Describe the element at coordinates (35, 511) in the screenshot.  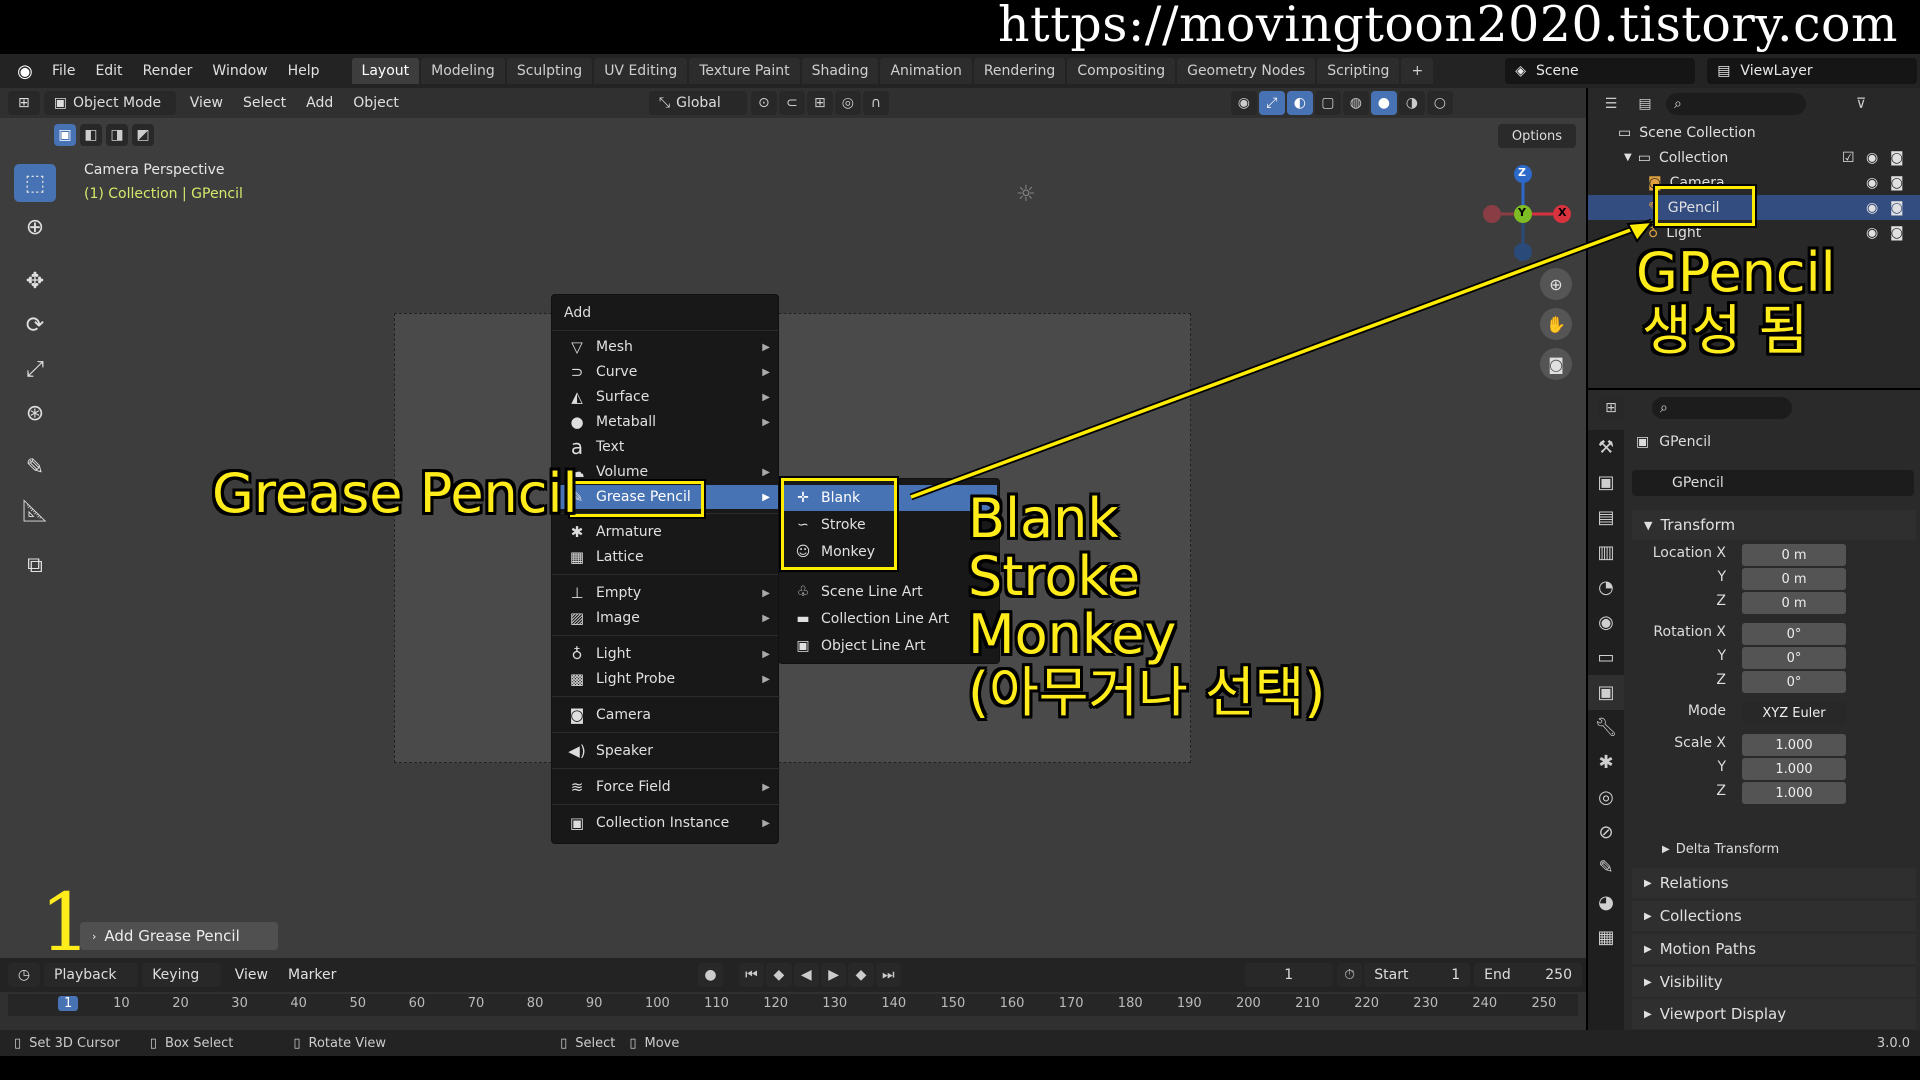
I see `measure-tool-icon: 📐︎` at that location.